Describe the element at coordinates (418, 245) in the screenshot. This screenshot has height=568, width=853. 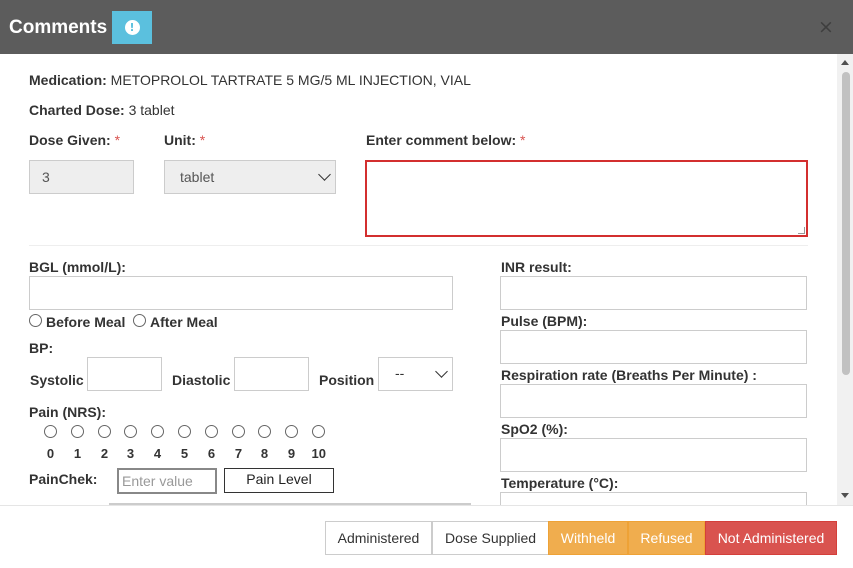
I see `section-divider` at that location.